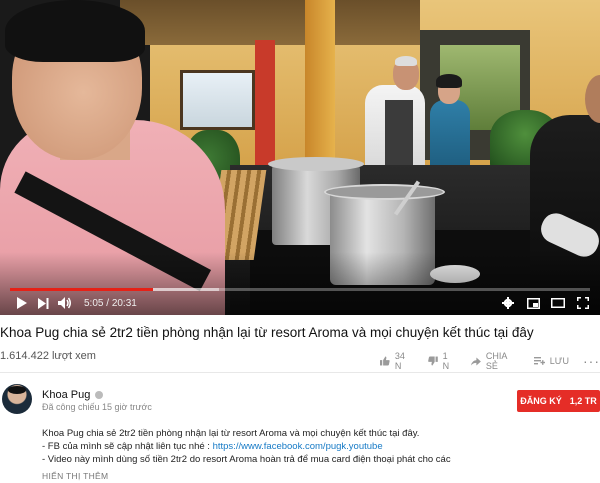 This screenshot has height=483, width=600. Describe the element at coordinates (43, 303) in the screenshot. I see `next-icon` at that location.